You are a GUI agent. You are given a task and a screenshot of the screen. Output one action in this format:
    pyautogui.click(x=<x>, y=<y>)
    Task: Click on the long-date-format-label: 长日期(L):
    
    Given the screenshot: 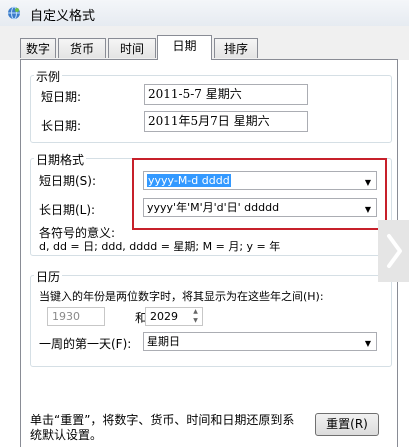 What is the action you would take?
    pyautogui.click(x=67, y=210)
    